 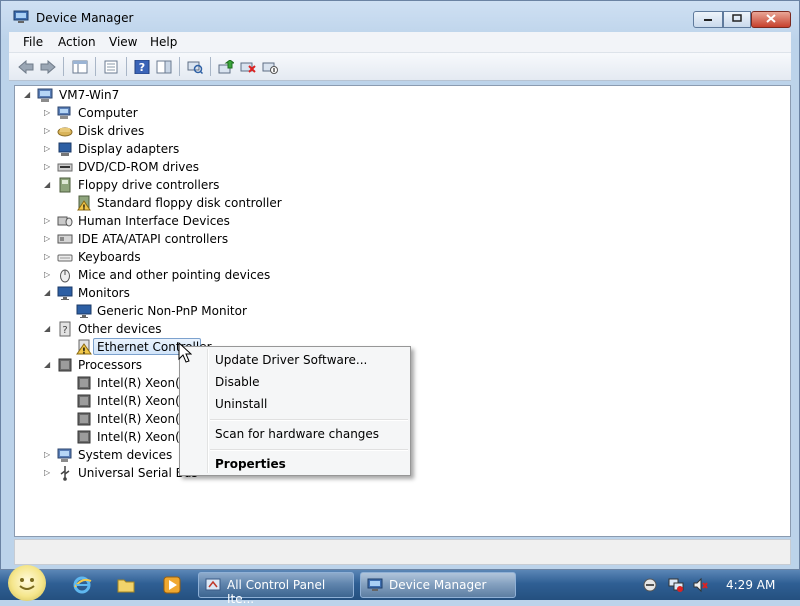 What do you see at coordinates (164, 66) in the screenshot?
I see `action-pane-button` at bounding box center [164, 66].